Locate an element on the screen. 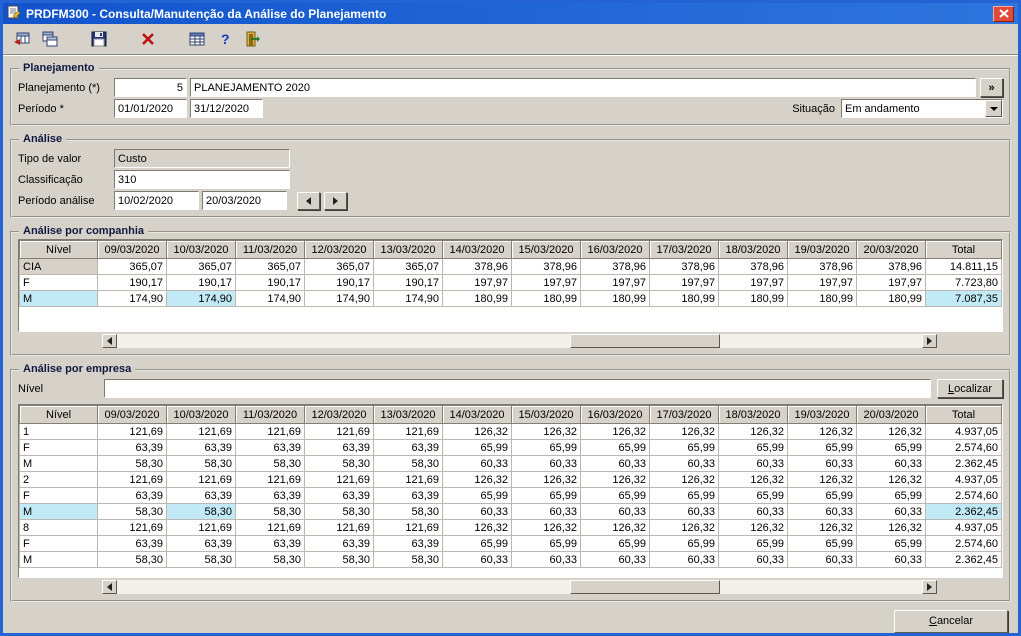  nivel-cell: CIA is located at coordinates (58, 266).